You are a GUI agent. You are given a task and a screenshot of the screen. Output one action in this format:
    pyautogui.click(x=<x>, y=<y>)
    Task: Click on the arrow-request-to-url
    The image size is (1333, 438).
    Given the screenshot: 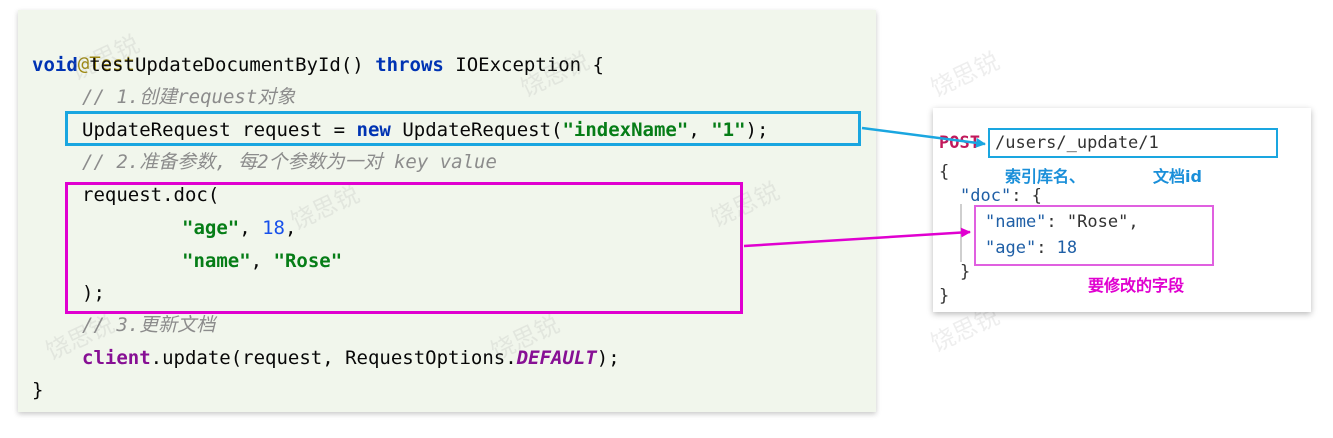 What is the action you would take?
    pyautogui.click(x=923, y=137)
    